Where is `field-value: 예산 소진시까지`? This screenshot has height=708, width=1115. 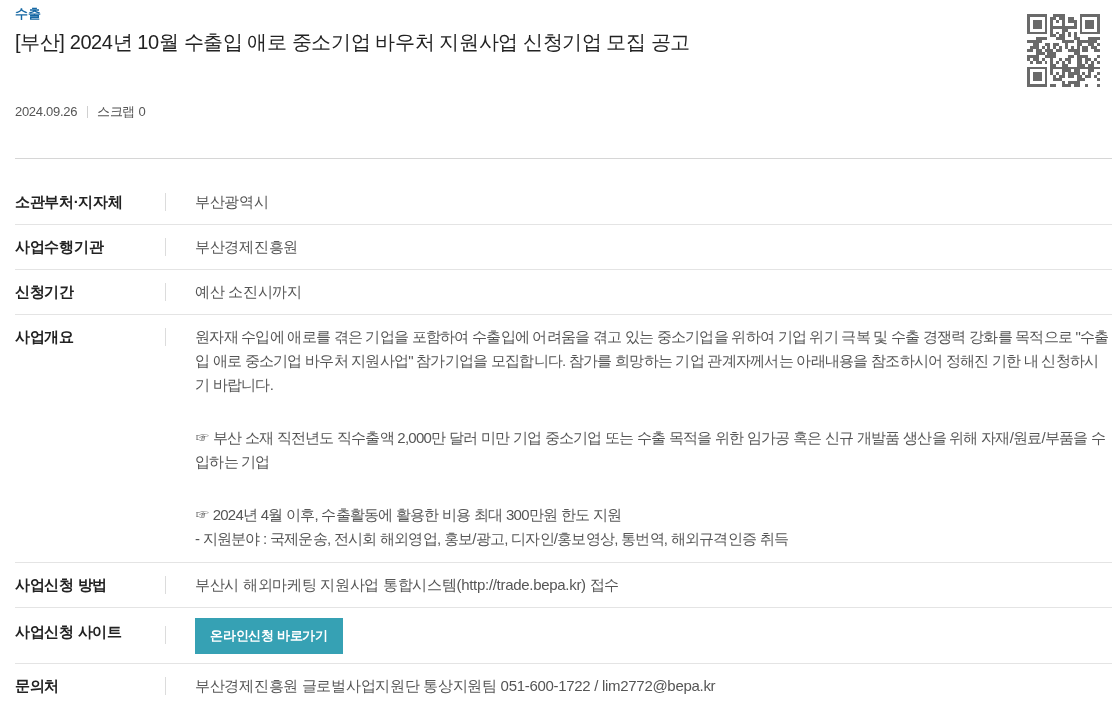
field-value: 예산 소진시까지 is located at coordinates (249, 292).